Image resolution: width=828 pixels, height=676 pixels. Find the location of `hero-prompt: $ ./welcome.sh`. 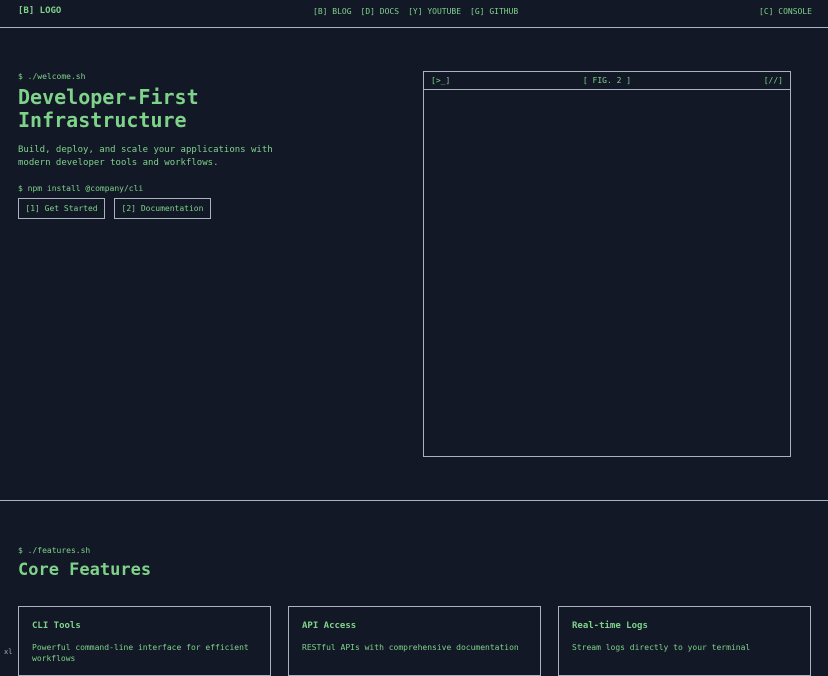

hero-prompt: $ ./welcome.sh is located at coordinates (52, 76).